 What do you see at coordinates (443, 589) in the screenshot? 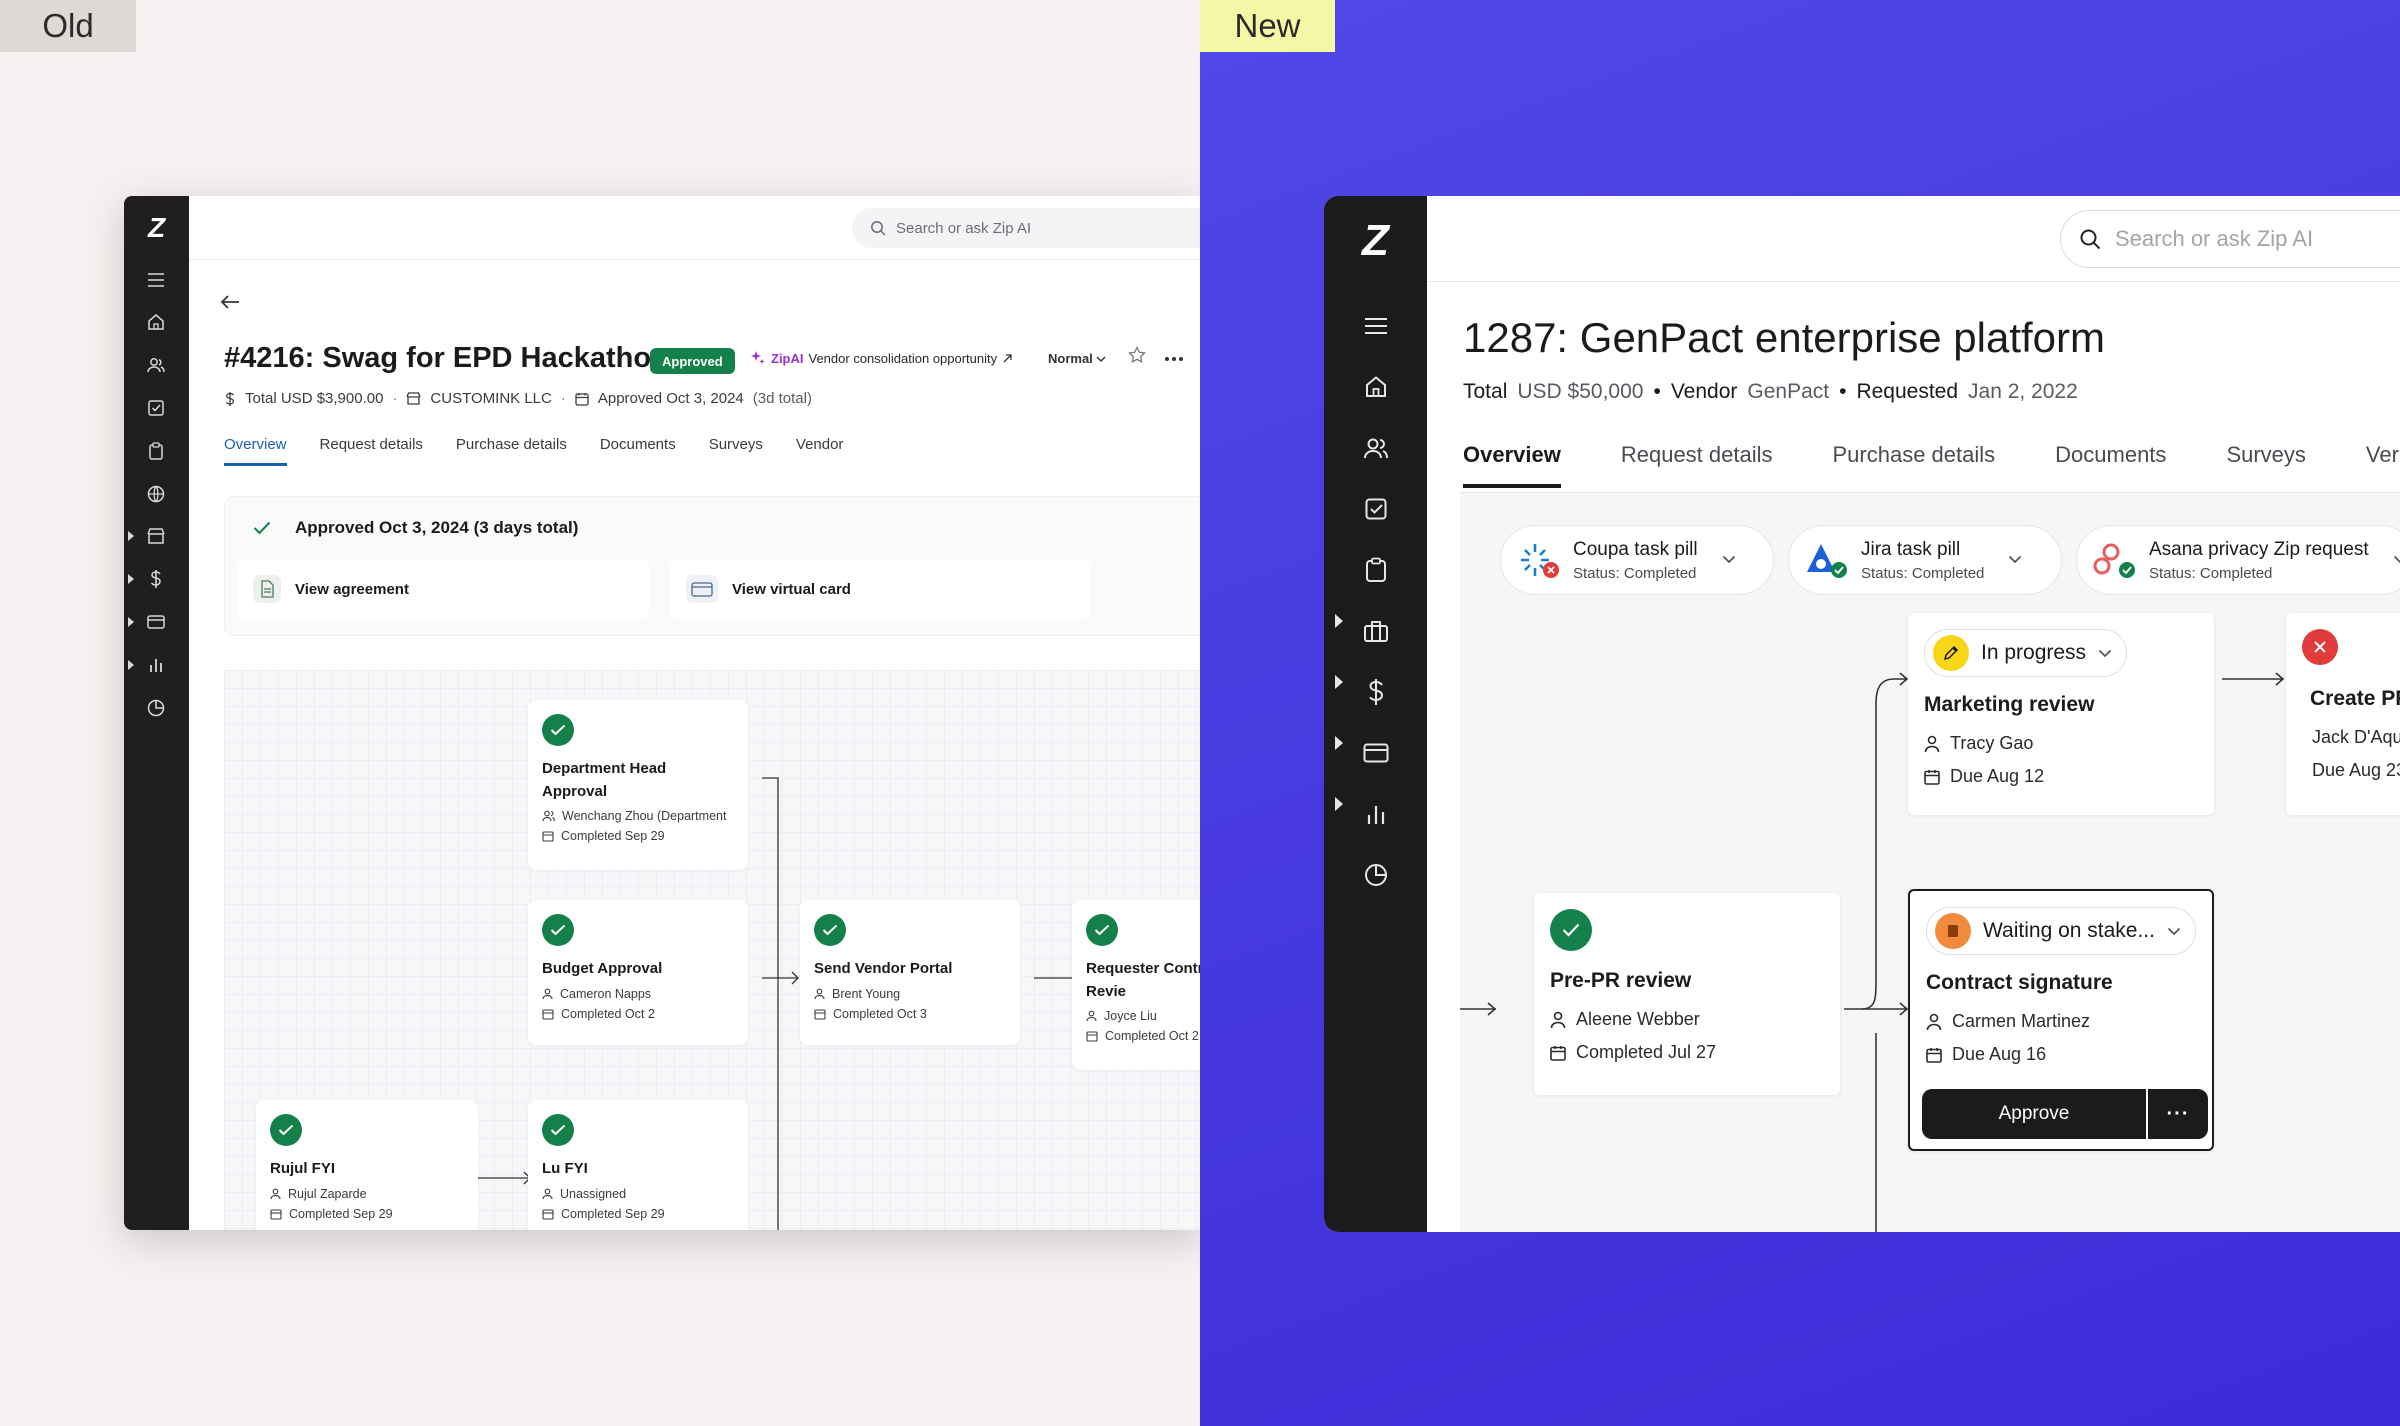
I see `view-agreement-button: View agreement` at bounding box center [443, 589].